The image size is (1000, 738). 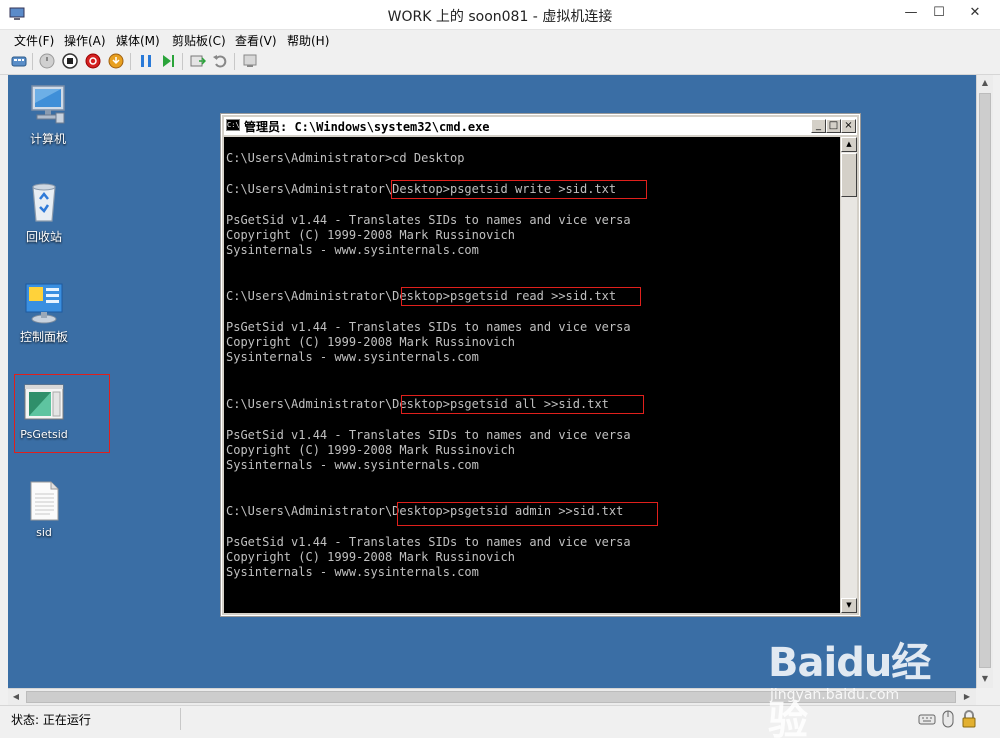 What do you see at coordinates (975, 14) in the screenshot?
I see `close-button: ✕` at bounding box center [975, 14].